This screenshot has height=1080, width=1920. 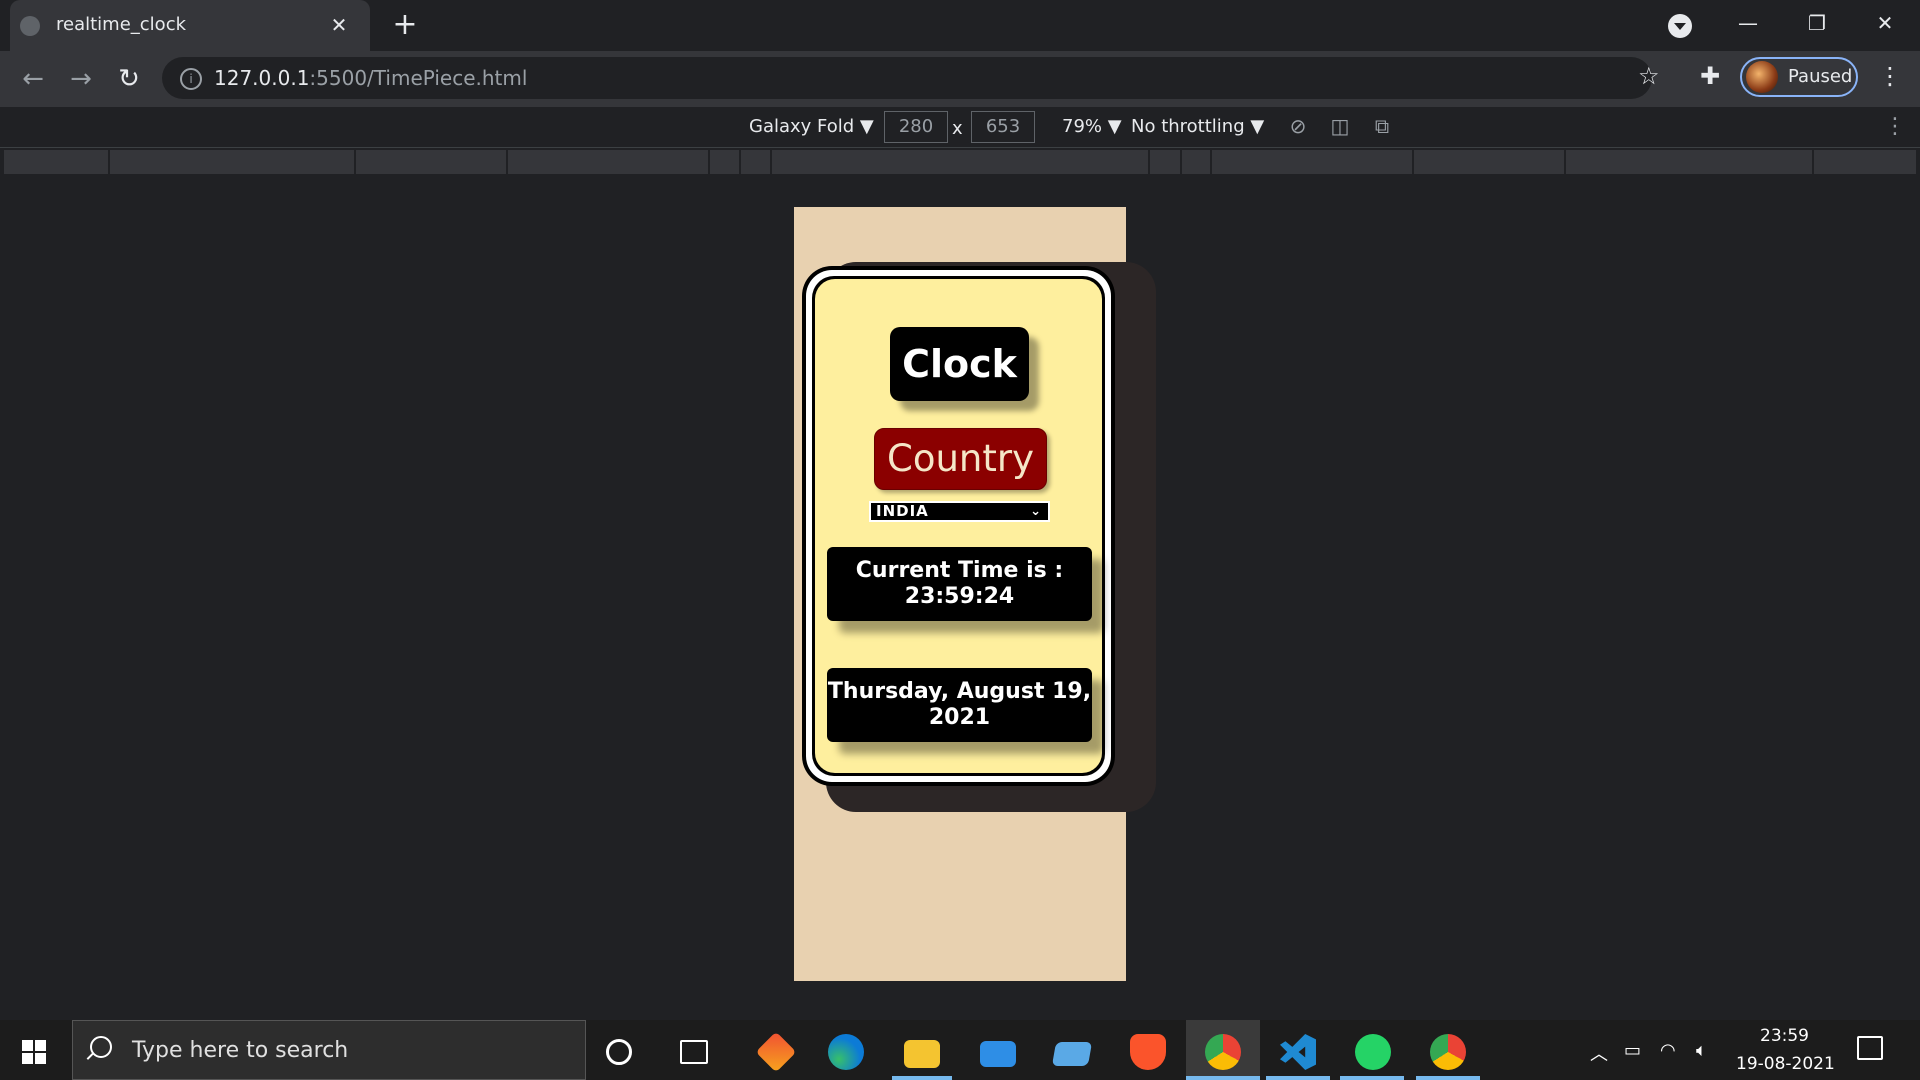 I want to click on height-input: 653, so click(x=1003, y=127).